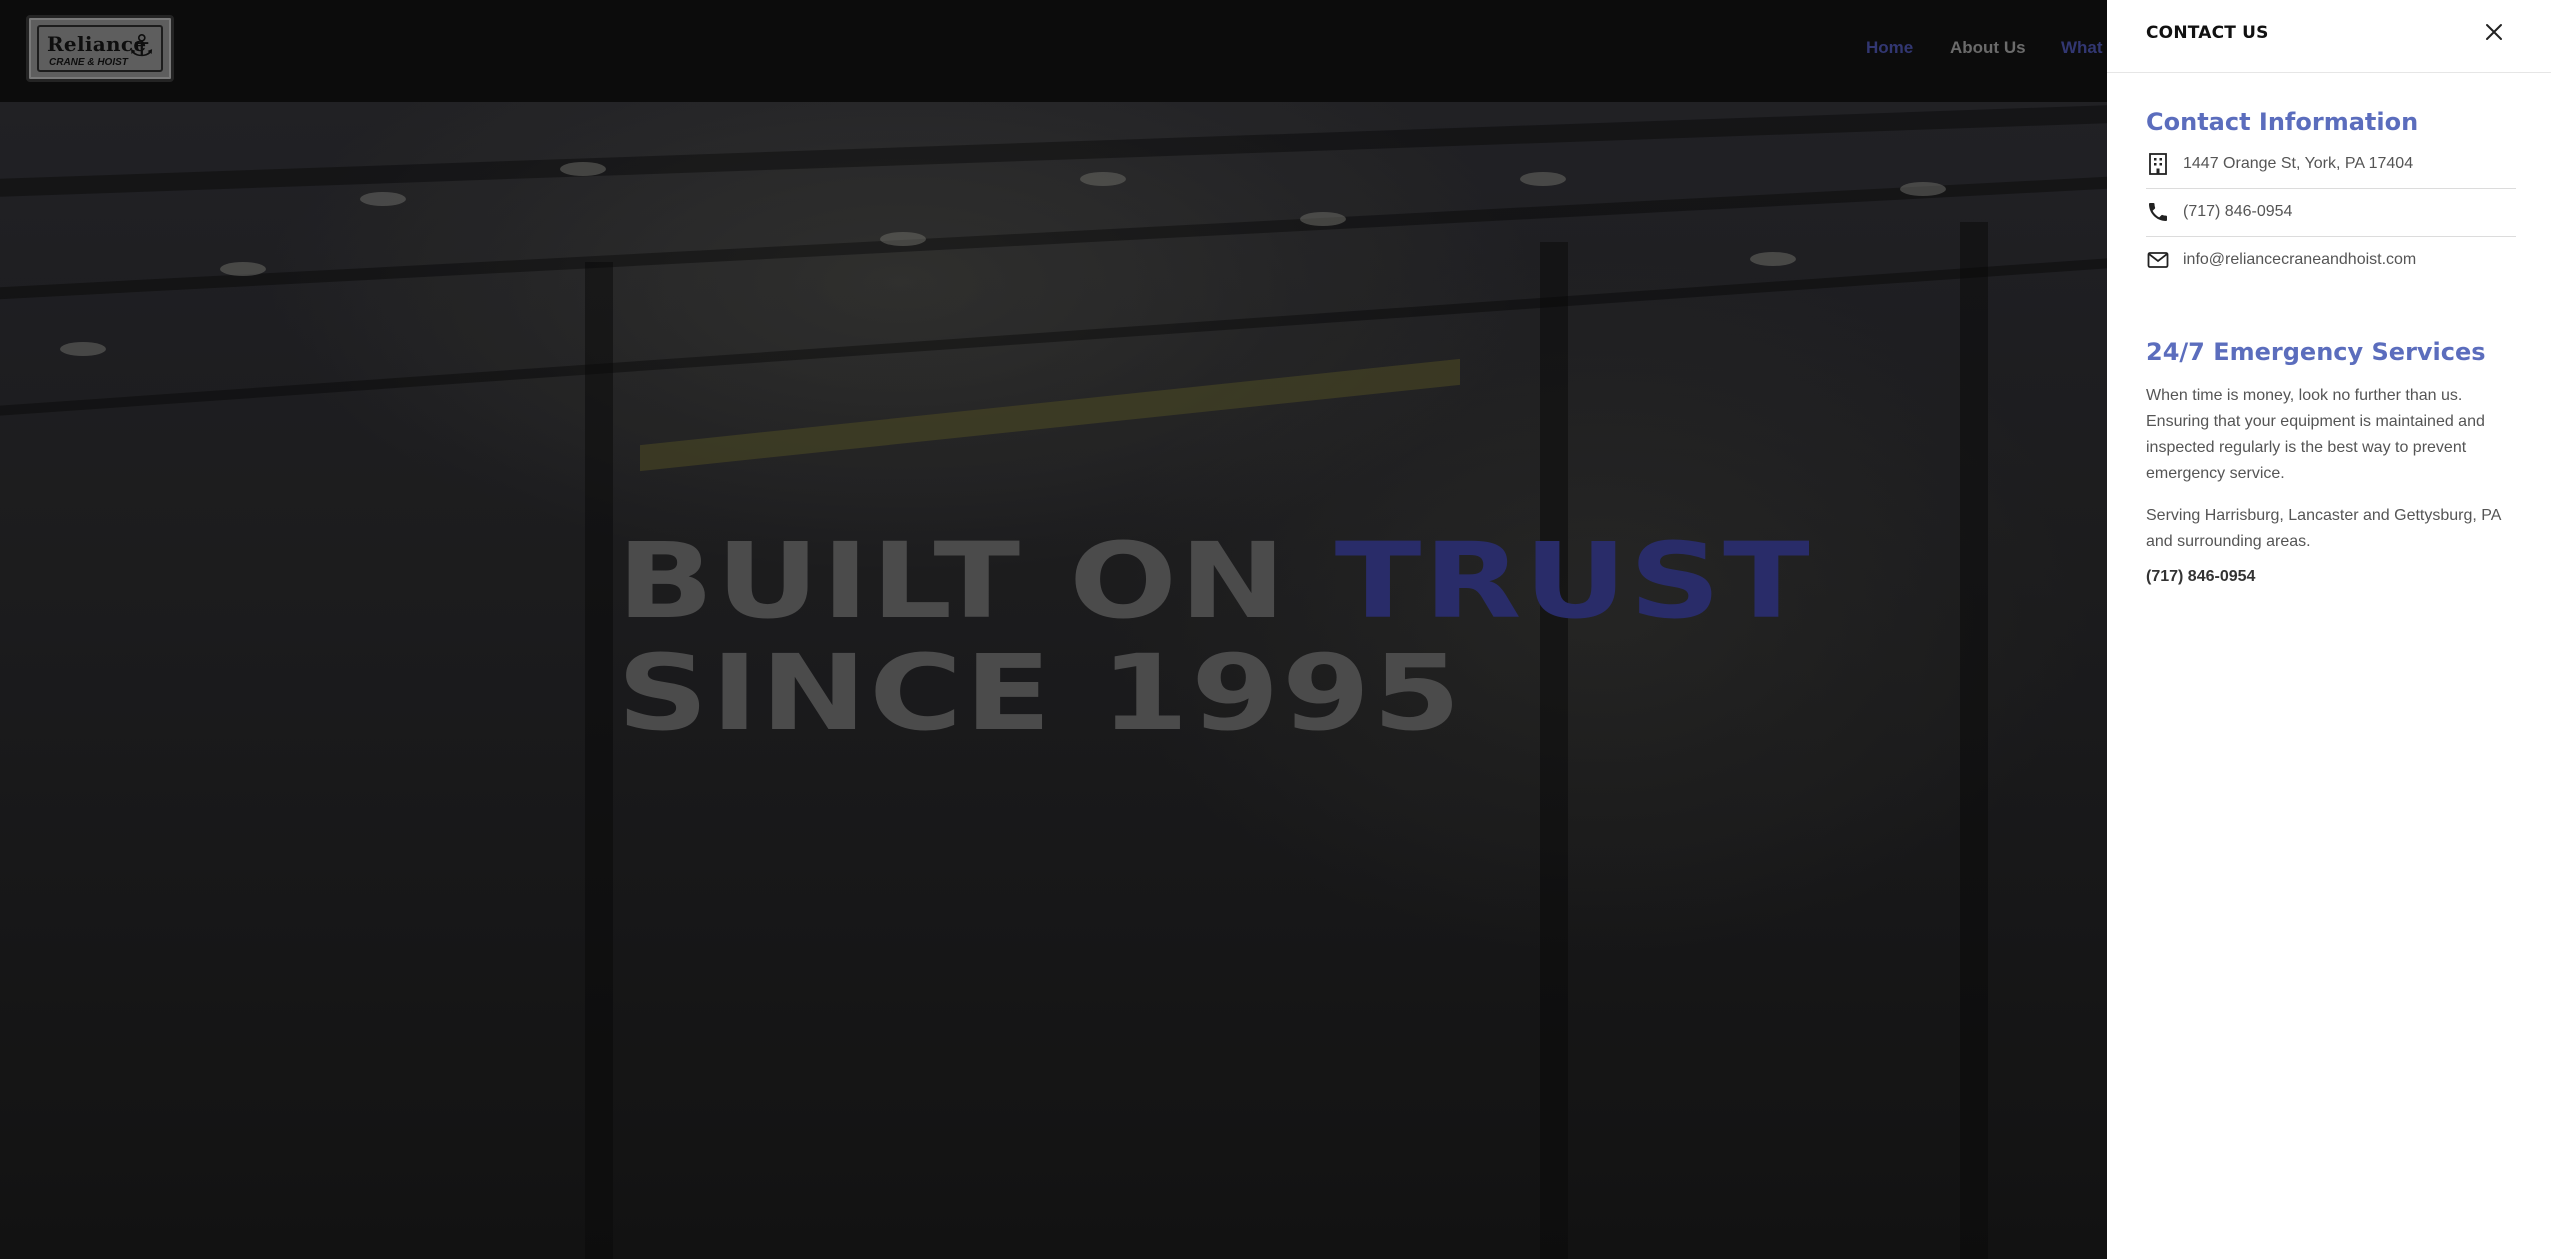  I want to click on email-row: info@reliancecraneandhoist.com, so click(2331, 261).